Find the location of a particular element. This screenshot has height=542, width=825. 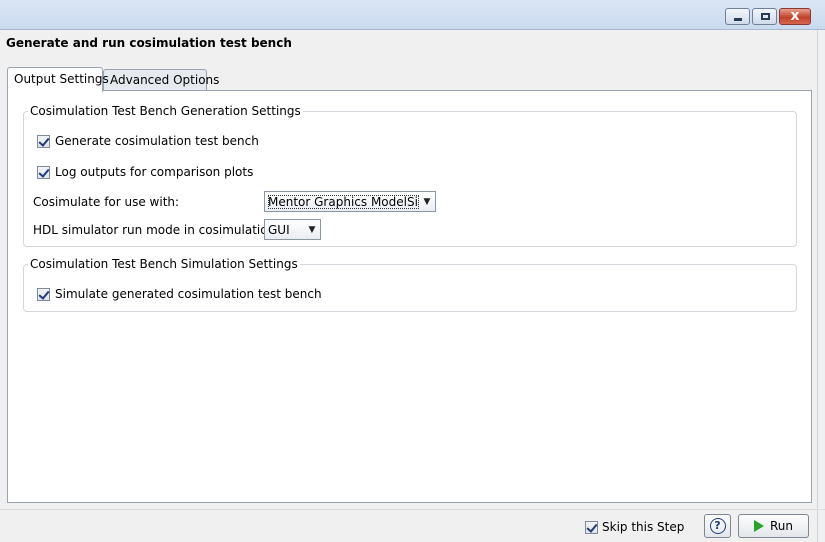

generate-tb-label: Generate cosimulation test bench is located at coordinates (157, 141).